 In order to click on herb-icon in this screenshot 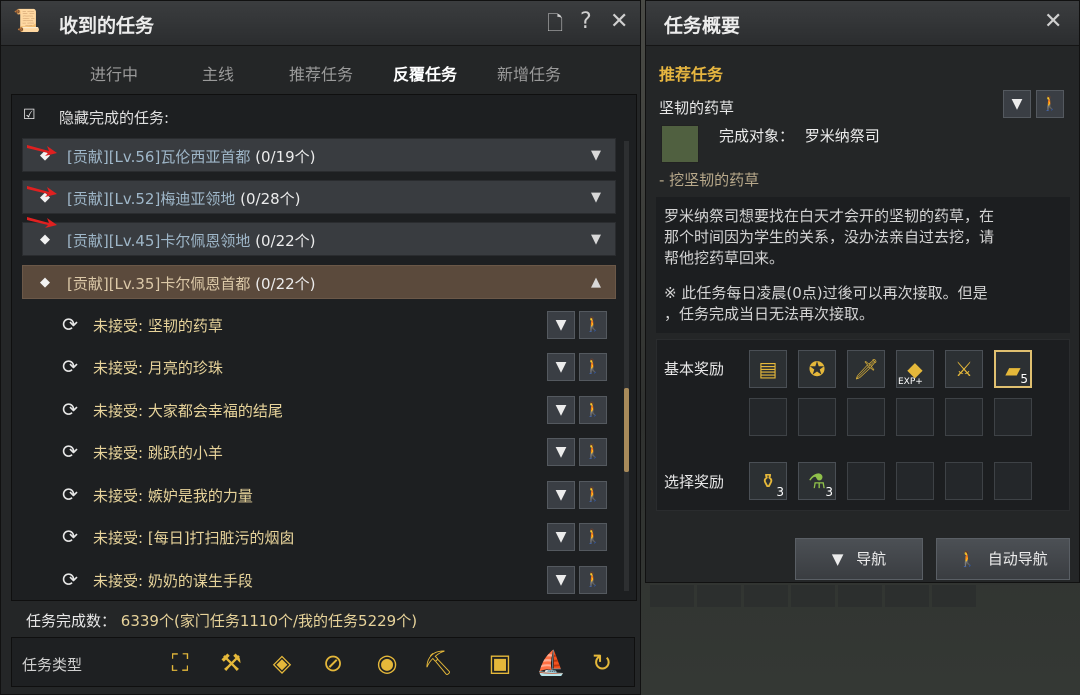, I will do `click(680, 144)`.